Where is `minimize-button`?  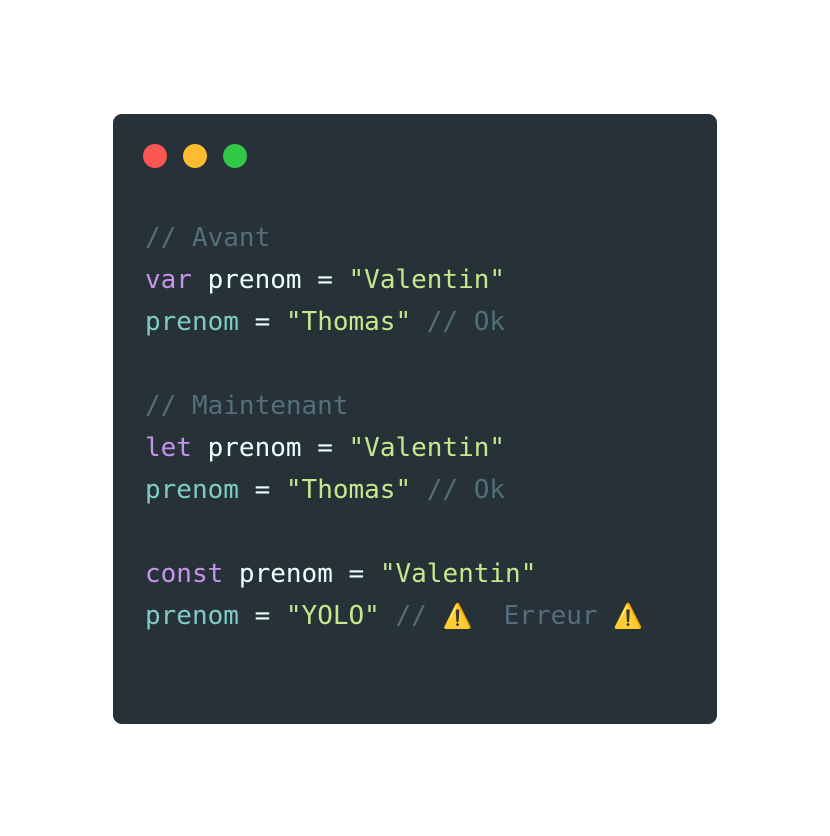 minimize-button is located at coordinates (195, 156).